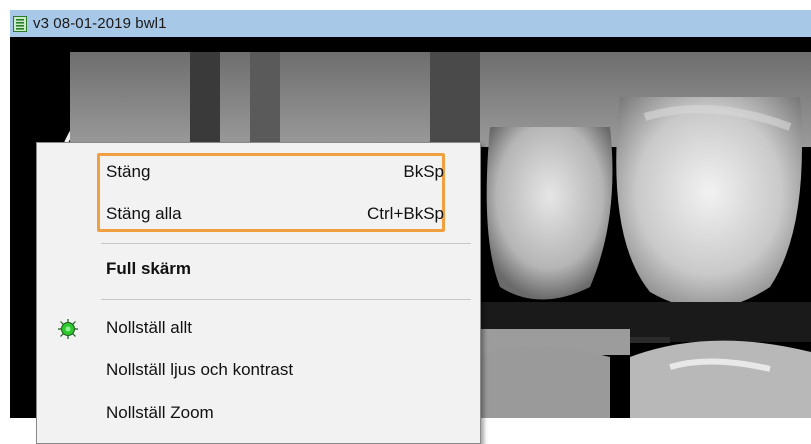 The height and width of the screenshot is (444, 811). I want to click on menu-item-shortcut: BkSp, so click(423, 171).